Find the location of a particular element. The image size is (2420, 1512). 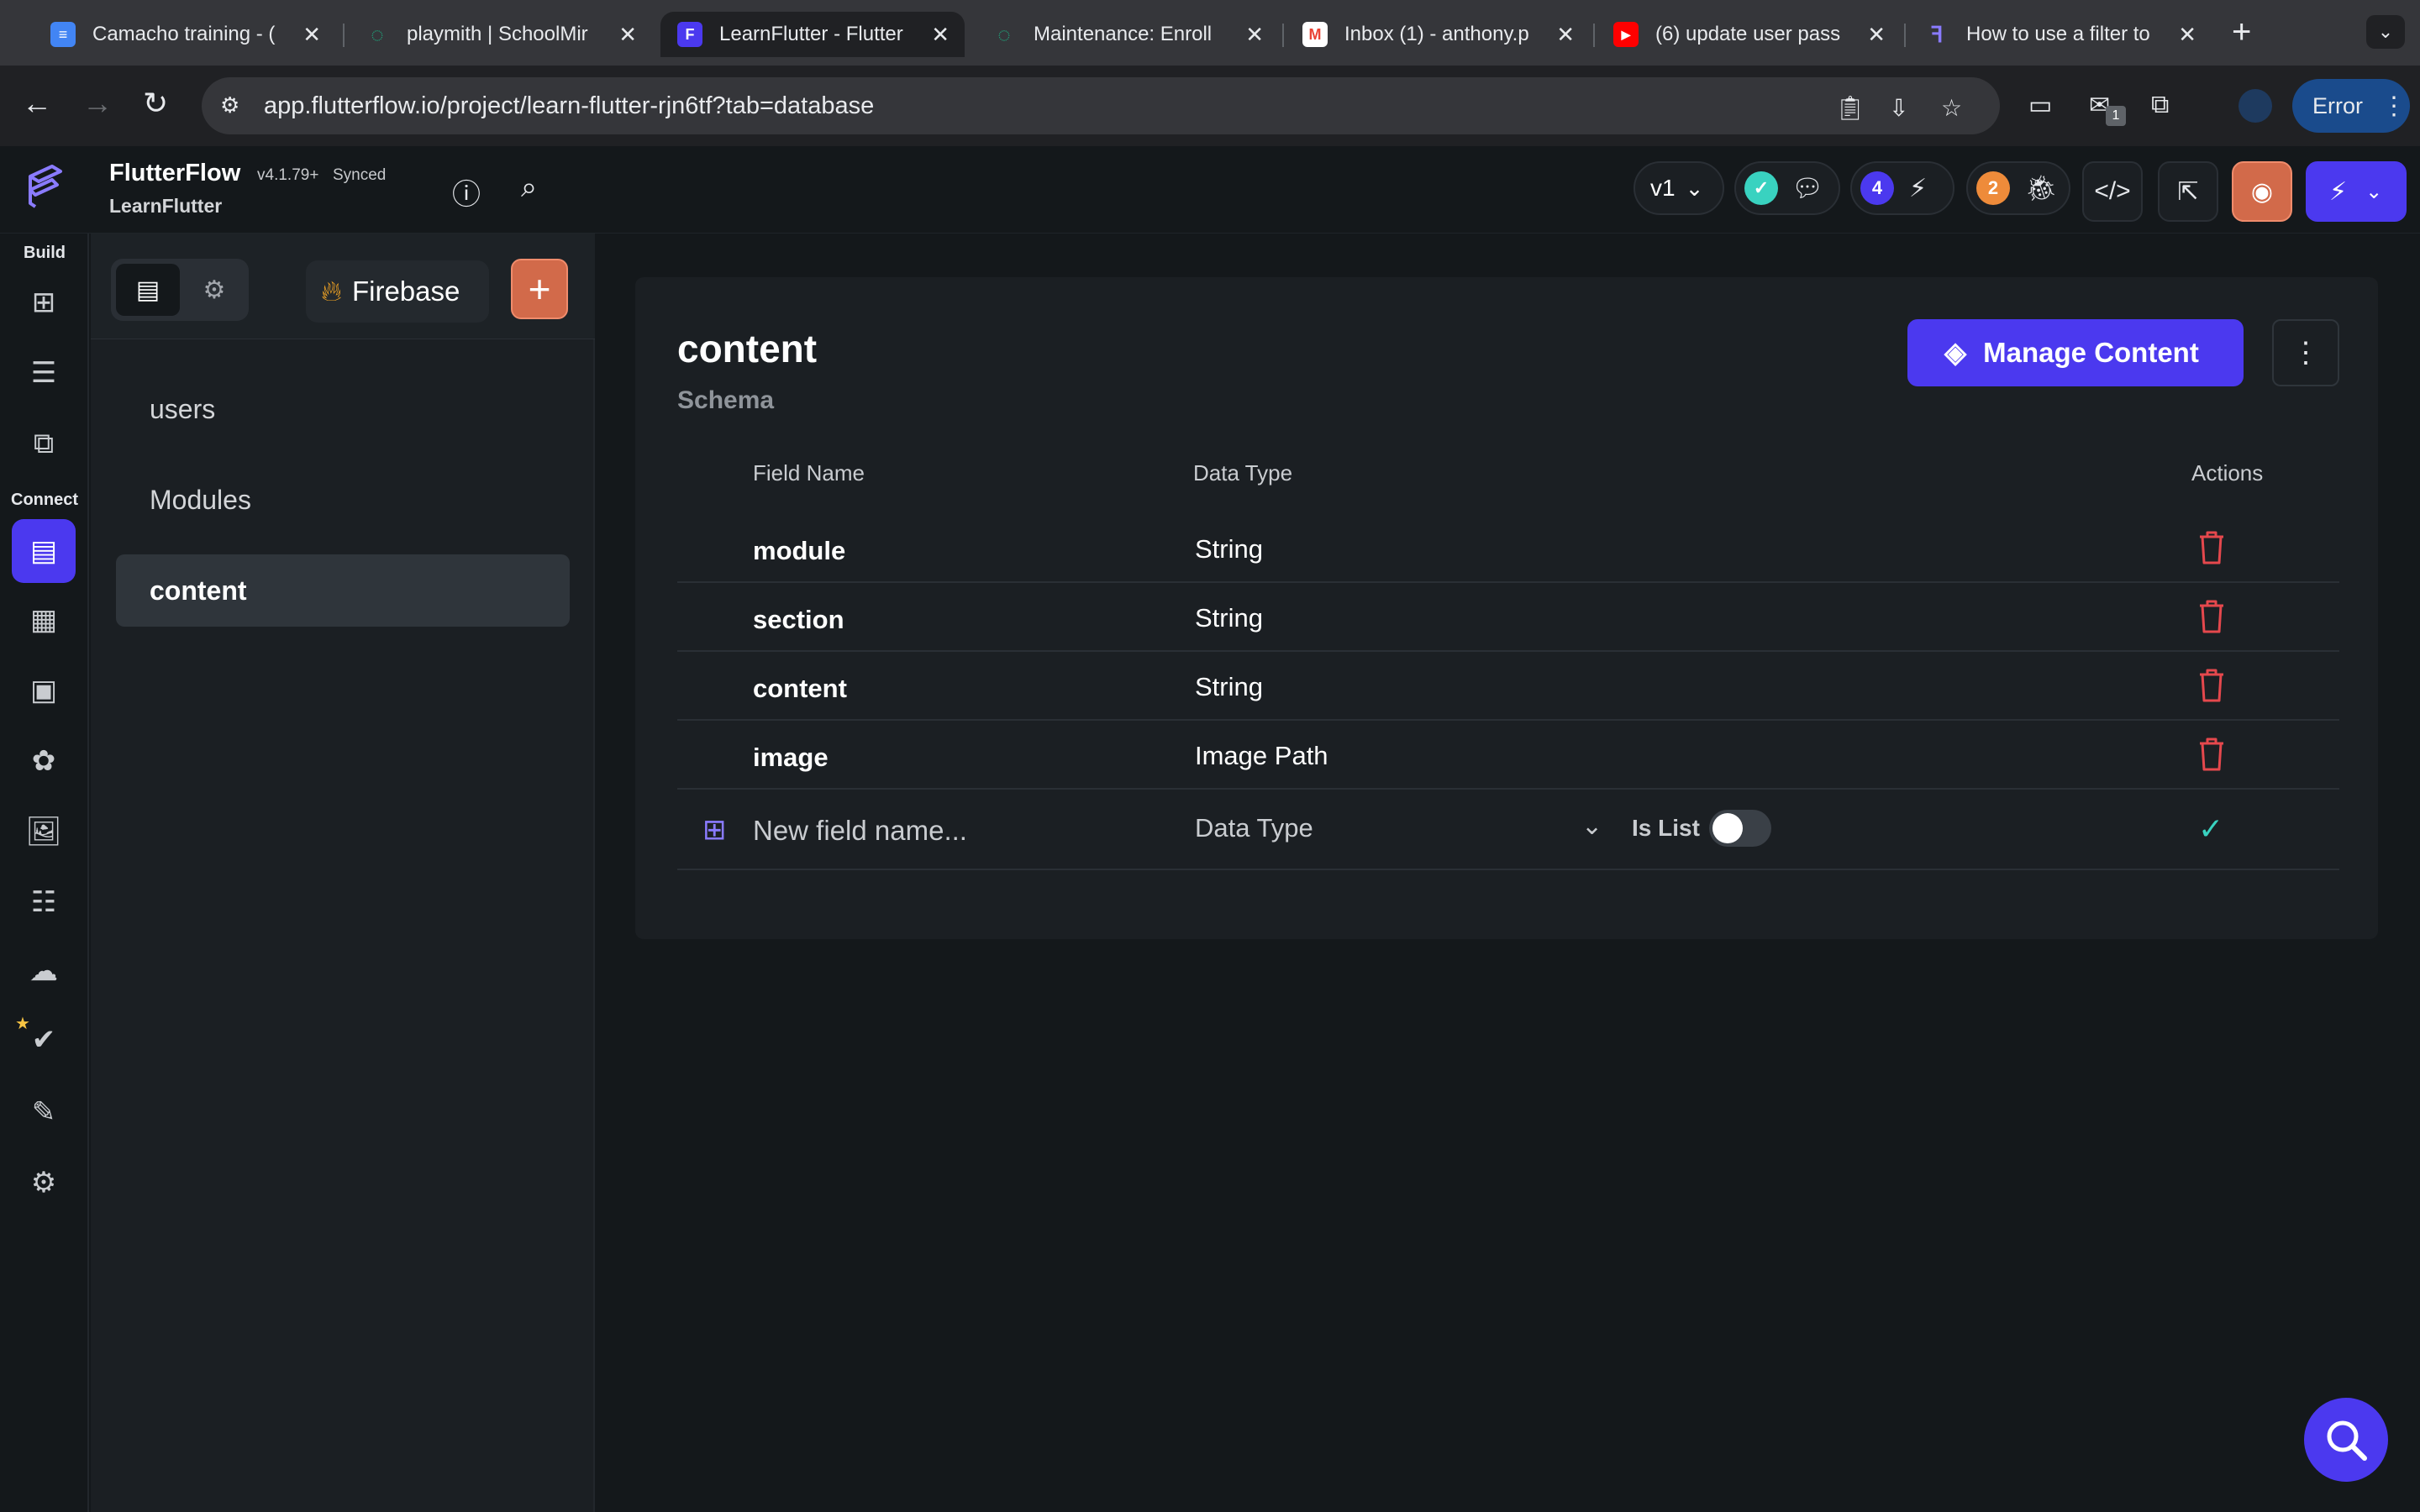

data-type-dropdown: Data Type is located at coordinates (1254, 828).